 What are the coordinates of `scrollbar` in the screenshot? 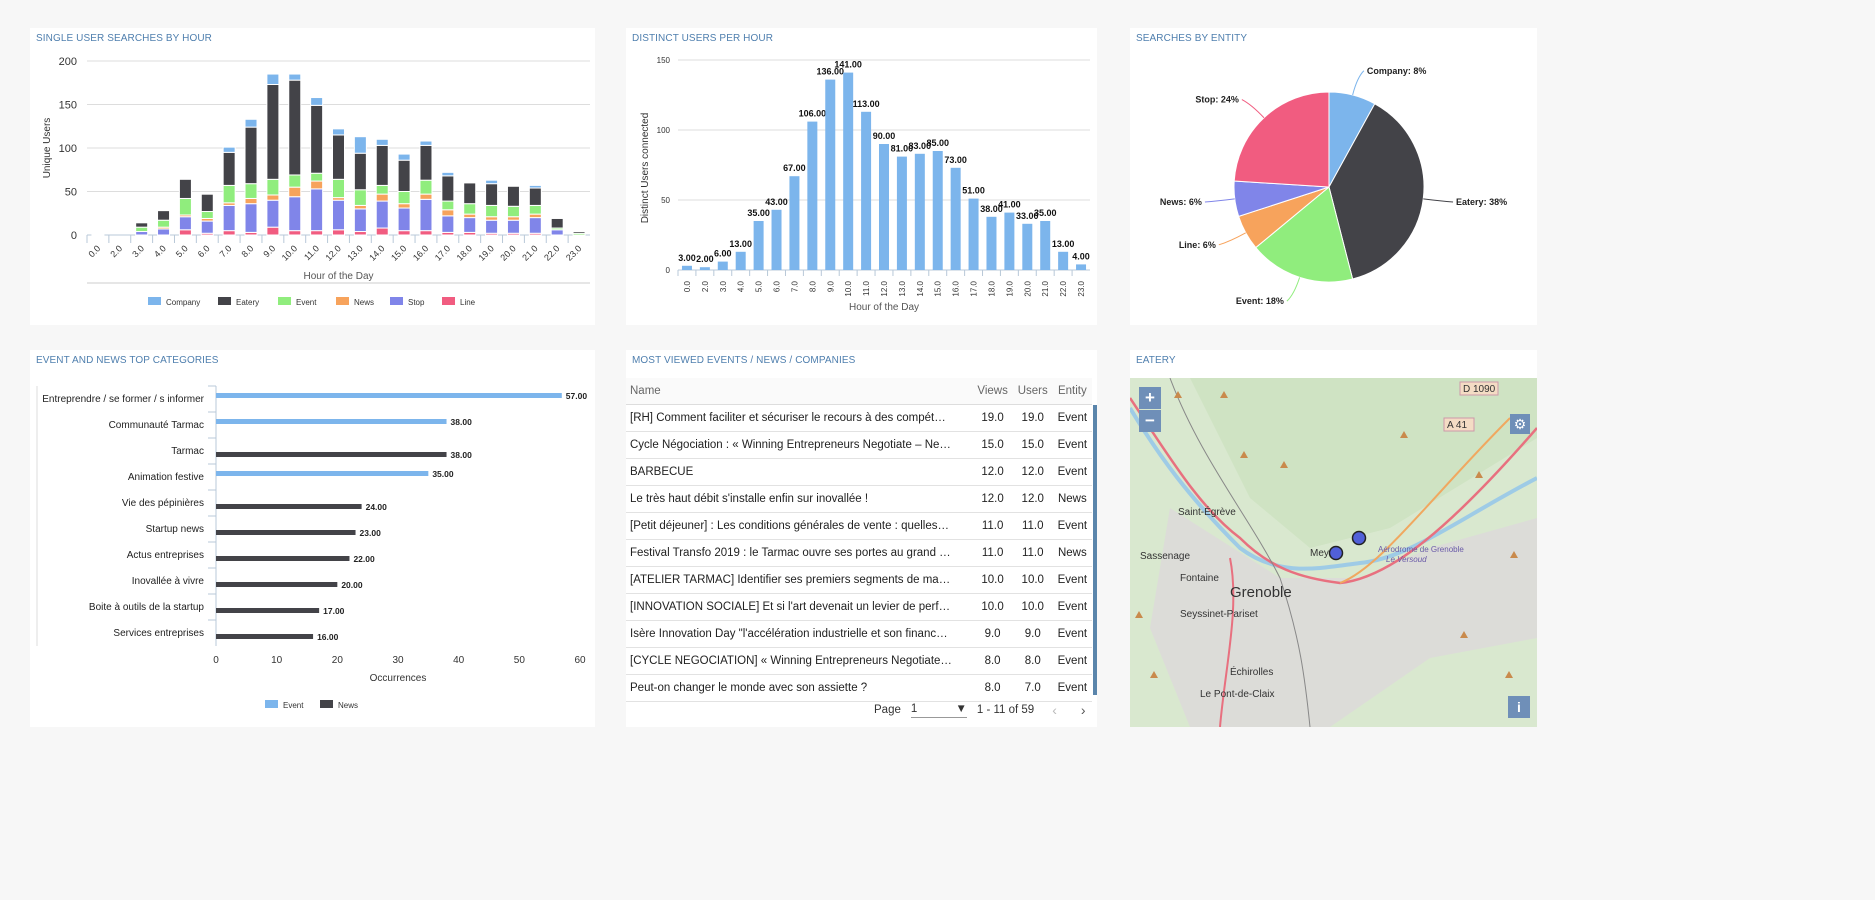 It's located at (1095, 550).